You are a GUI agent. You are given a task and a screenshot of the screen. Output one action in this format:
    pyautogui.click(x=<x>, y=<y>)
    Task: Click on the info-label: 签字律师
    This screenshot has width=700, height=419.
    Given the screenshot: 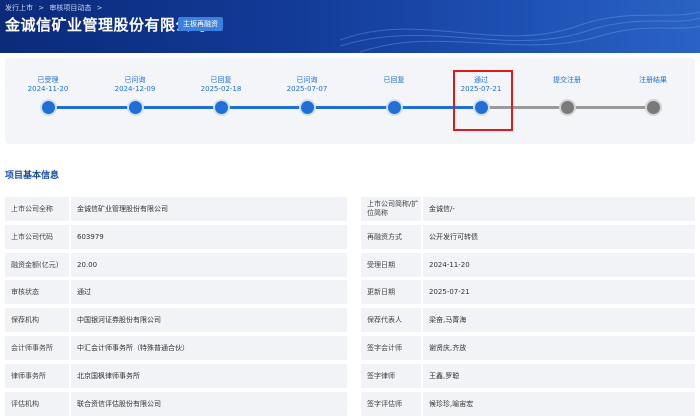 What is the action you would take?
    pyautogui.click(x=391, y=376)
    